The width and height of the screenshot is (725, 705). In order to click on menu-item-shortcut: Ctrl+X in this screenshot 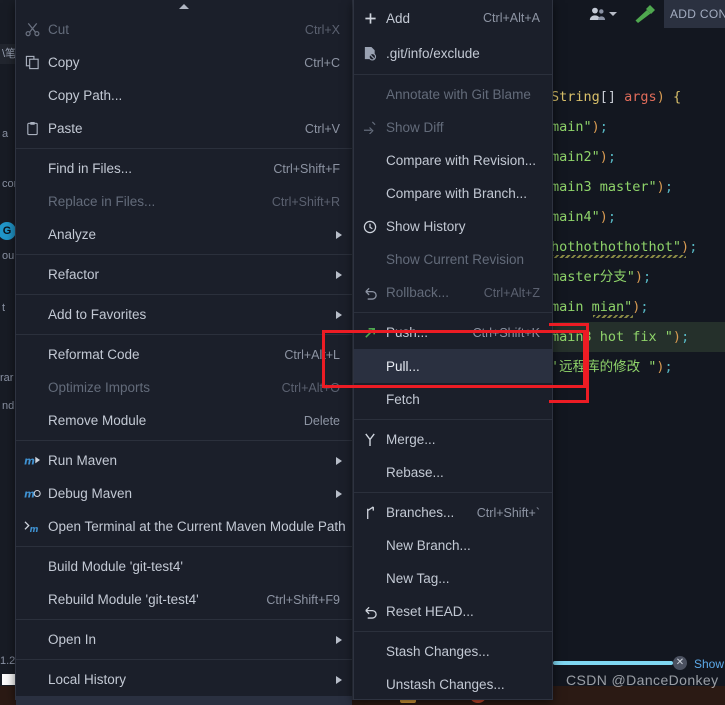, I will do `click(322, 29)`.